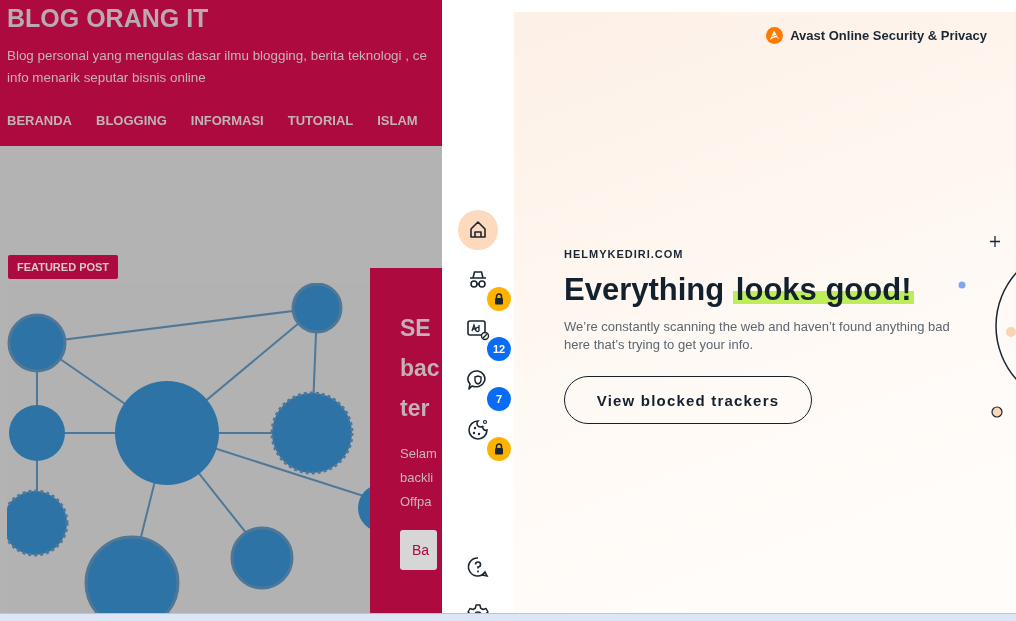 This screenshot has height=621, width=1016. I want to click on post-excerpt: Selam, so click(418, 454).